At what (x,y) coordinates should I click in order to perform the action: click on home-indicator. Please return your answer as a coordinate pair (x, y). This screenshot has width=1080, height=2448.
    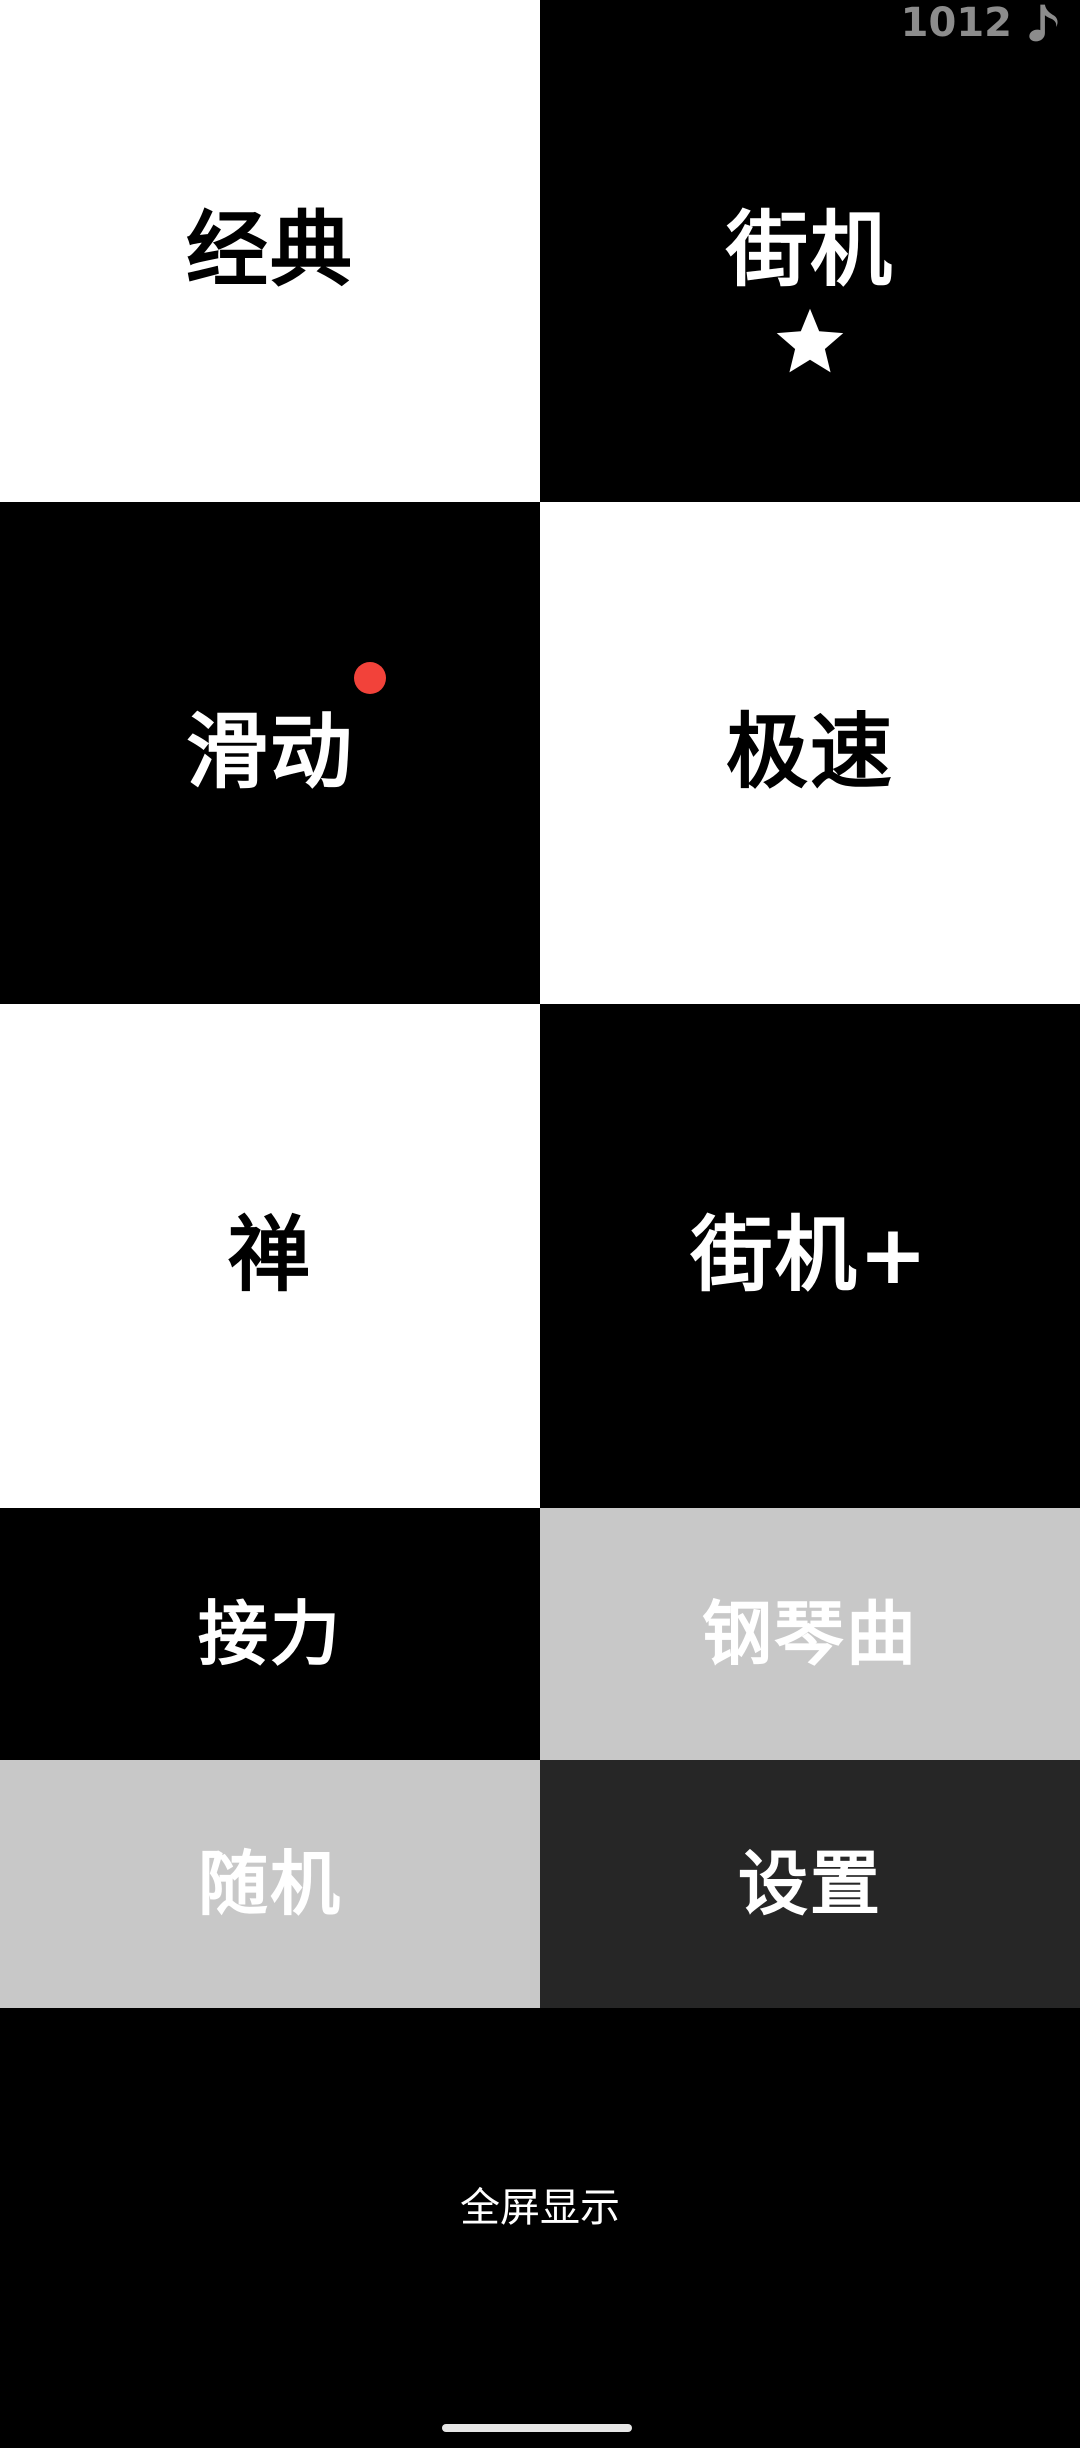
    Looking at the image, I should click on (537, 2428).